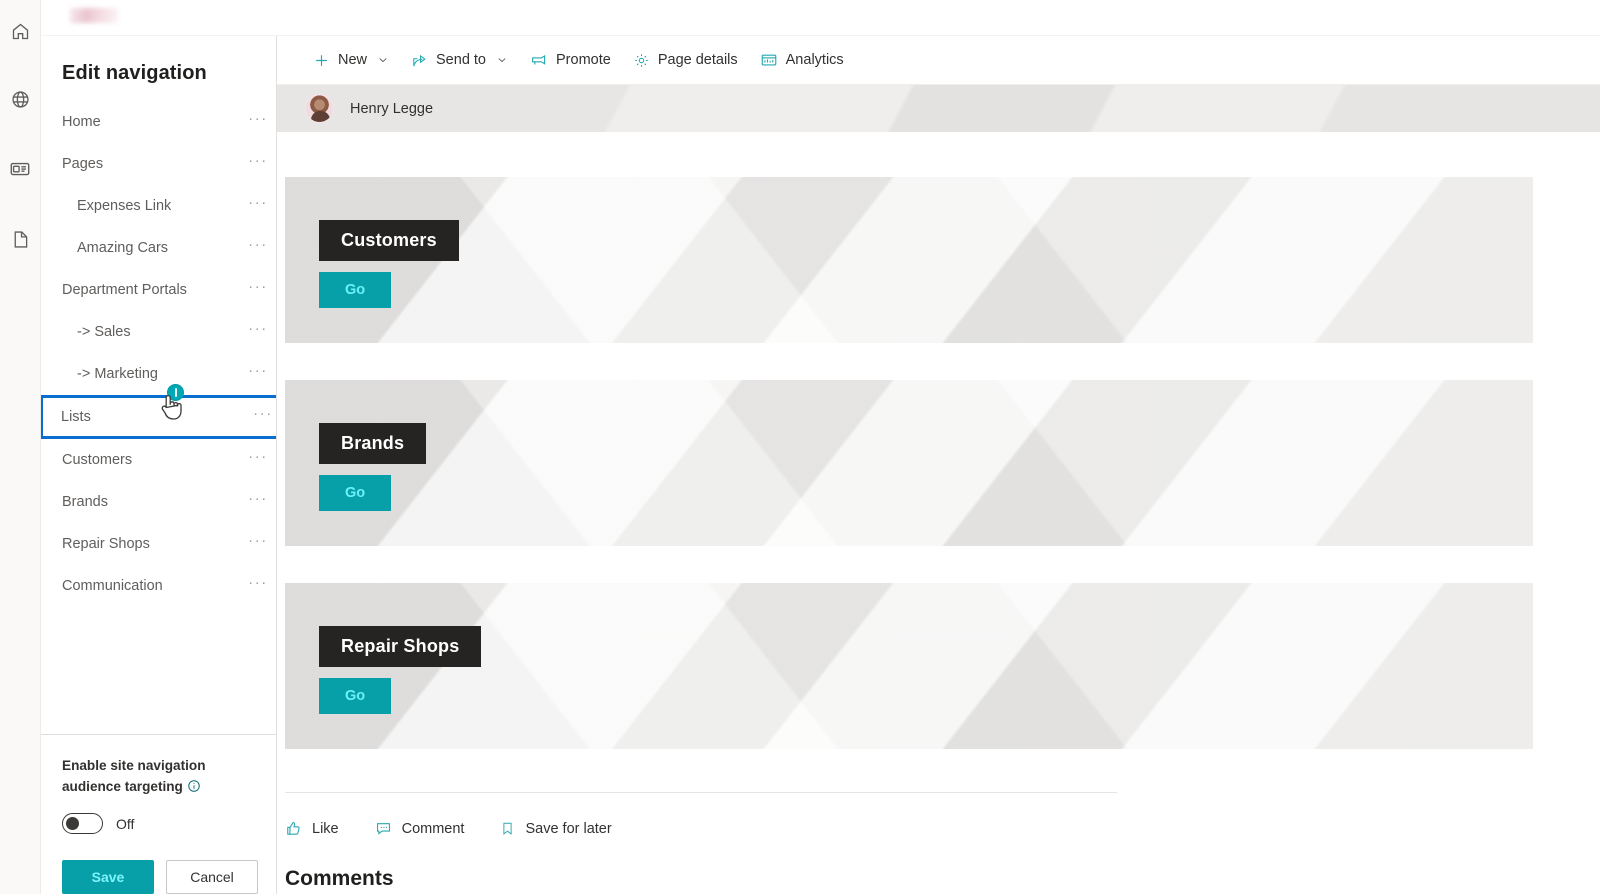  I want to click on command-bar: New Send to Promote Page details Analytics, so click(938, 60).